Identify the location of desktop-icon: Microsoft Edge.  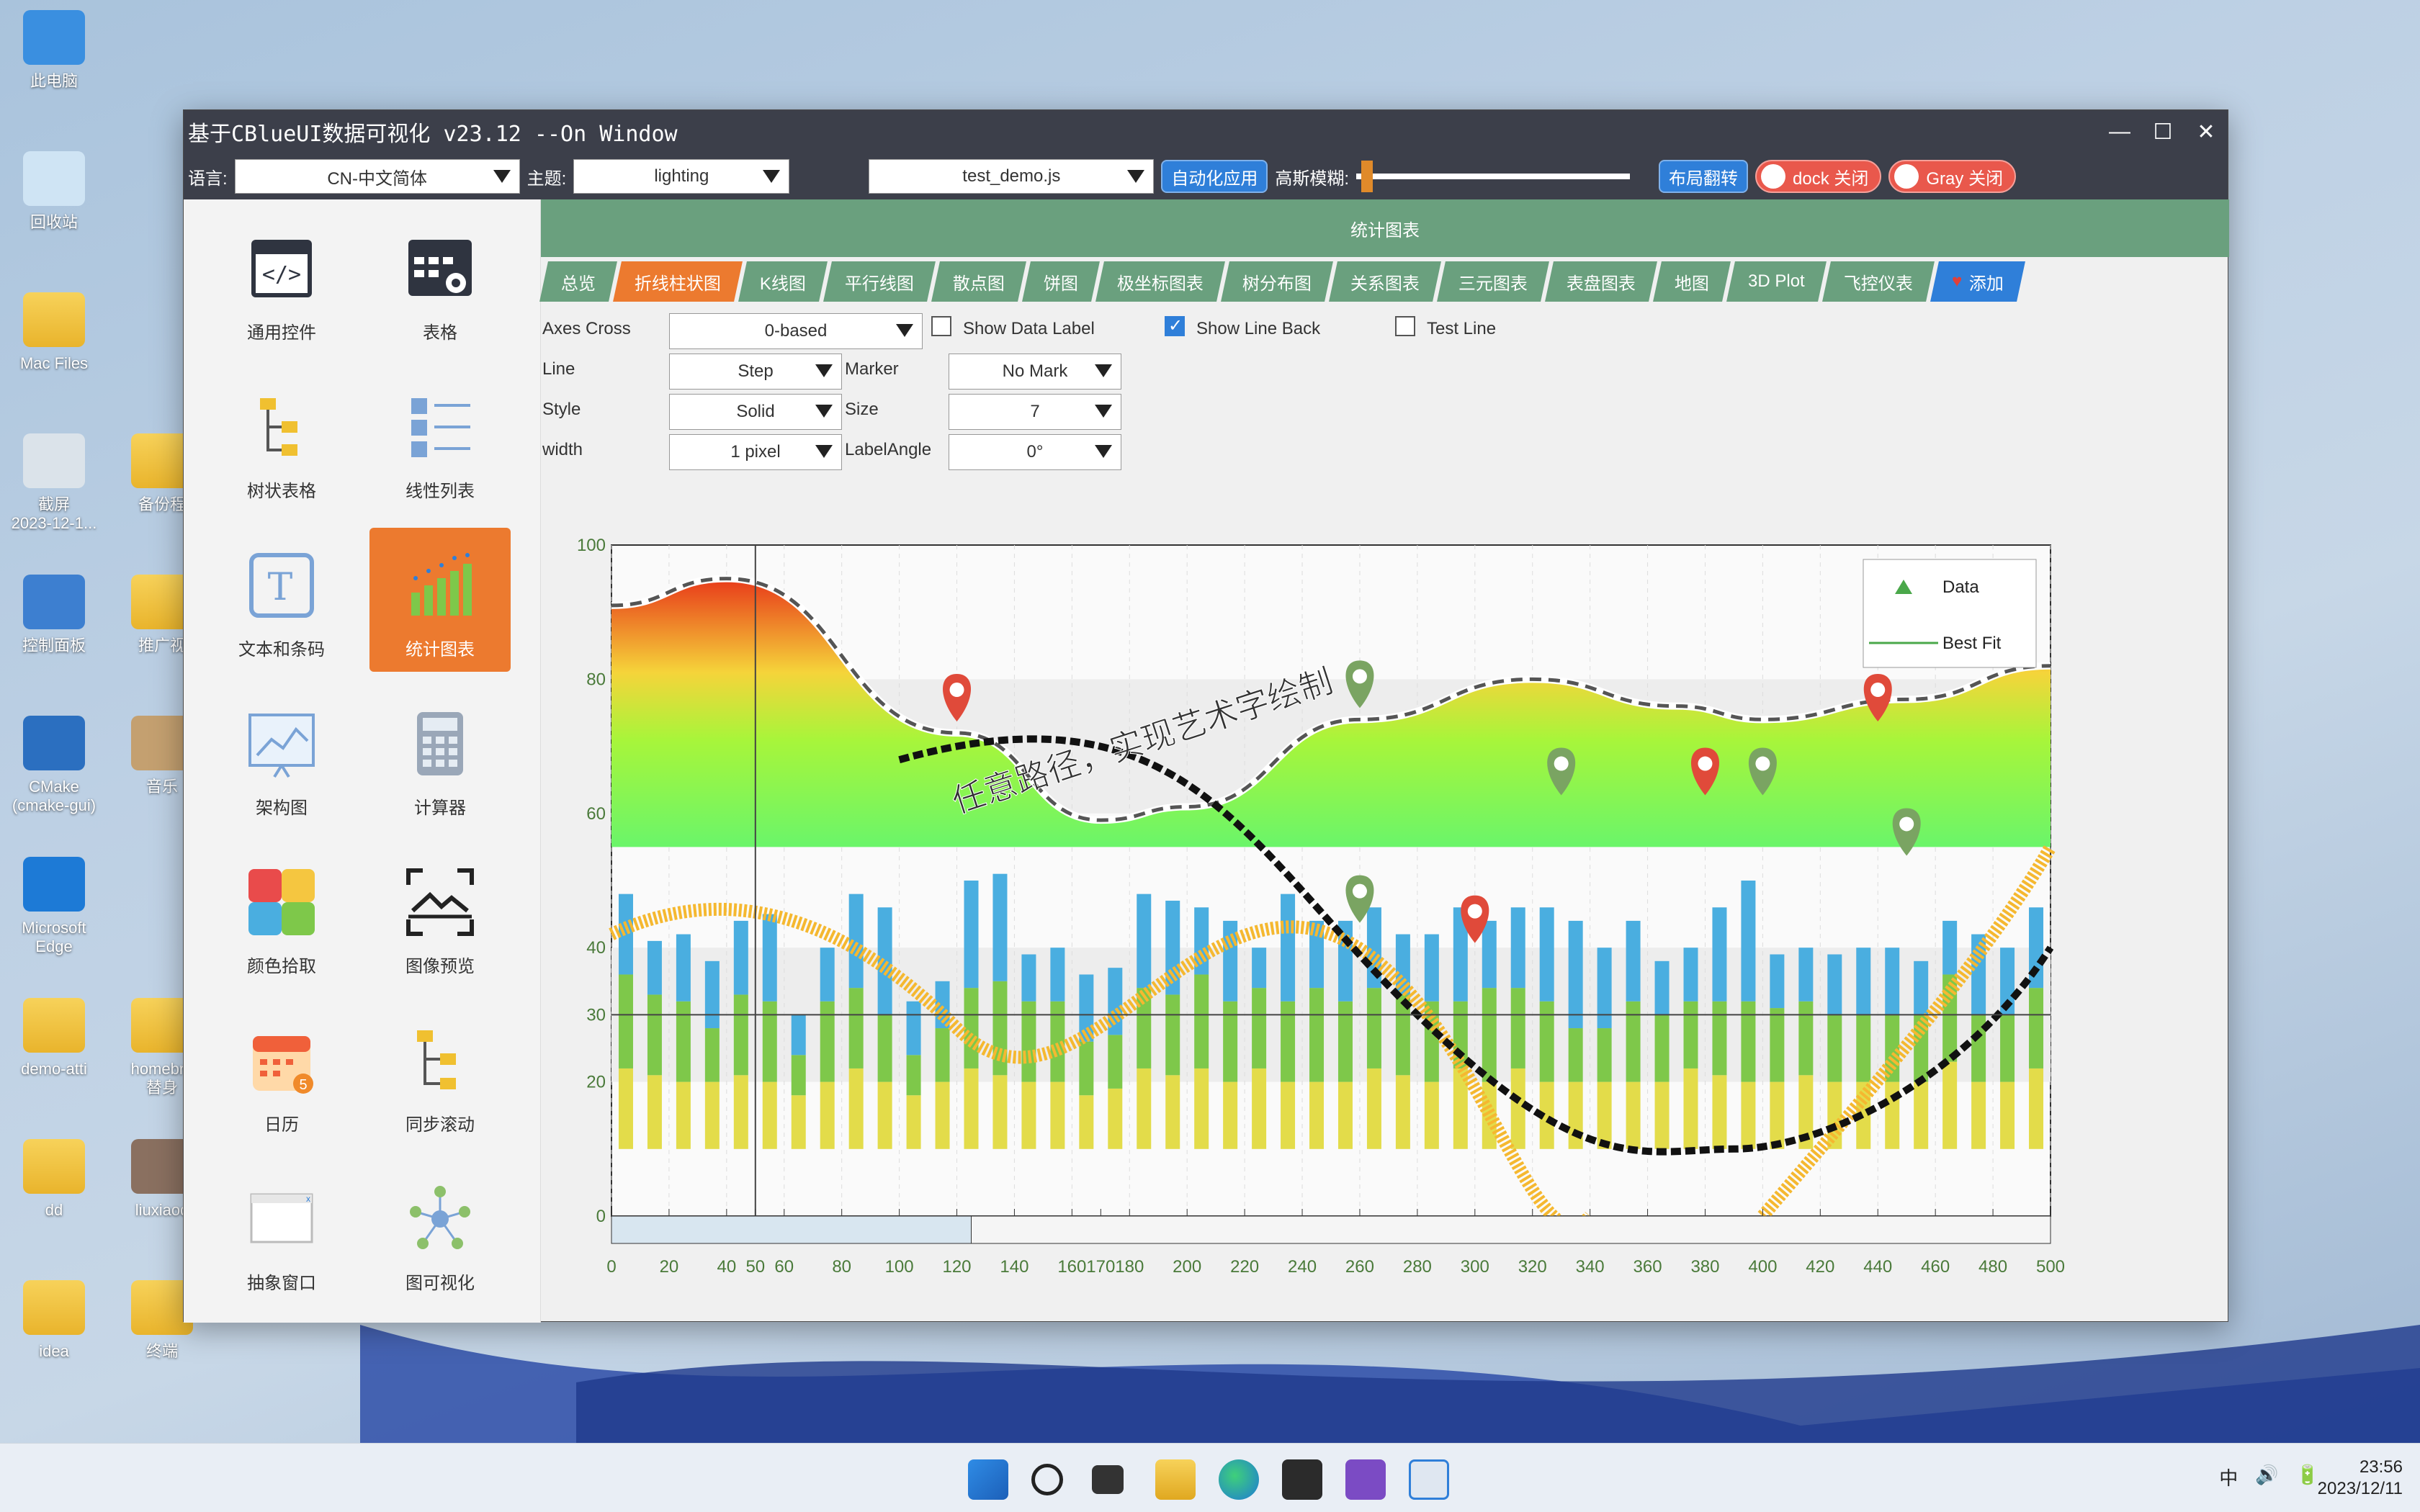
(54, 906).